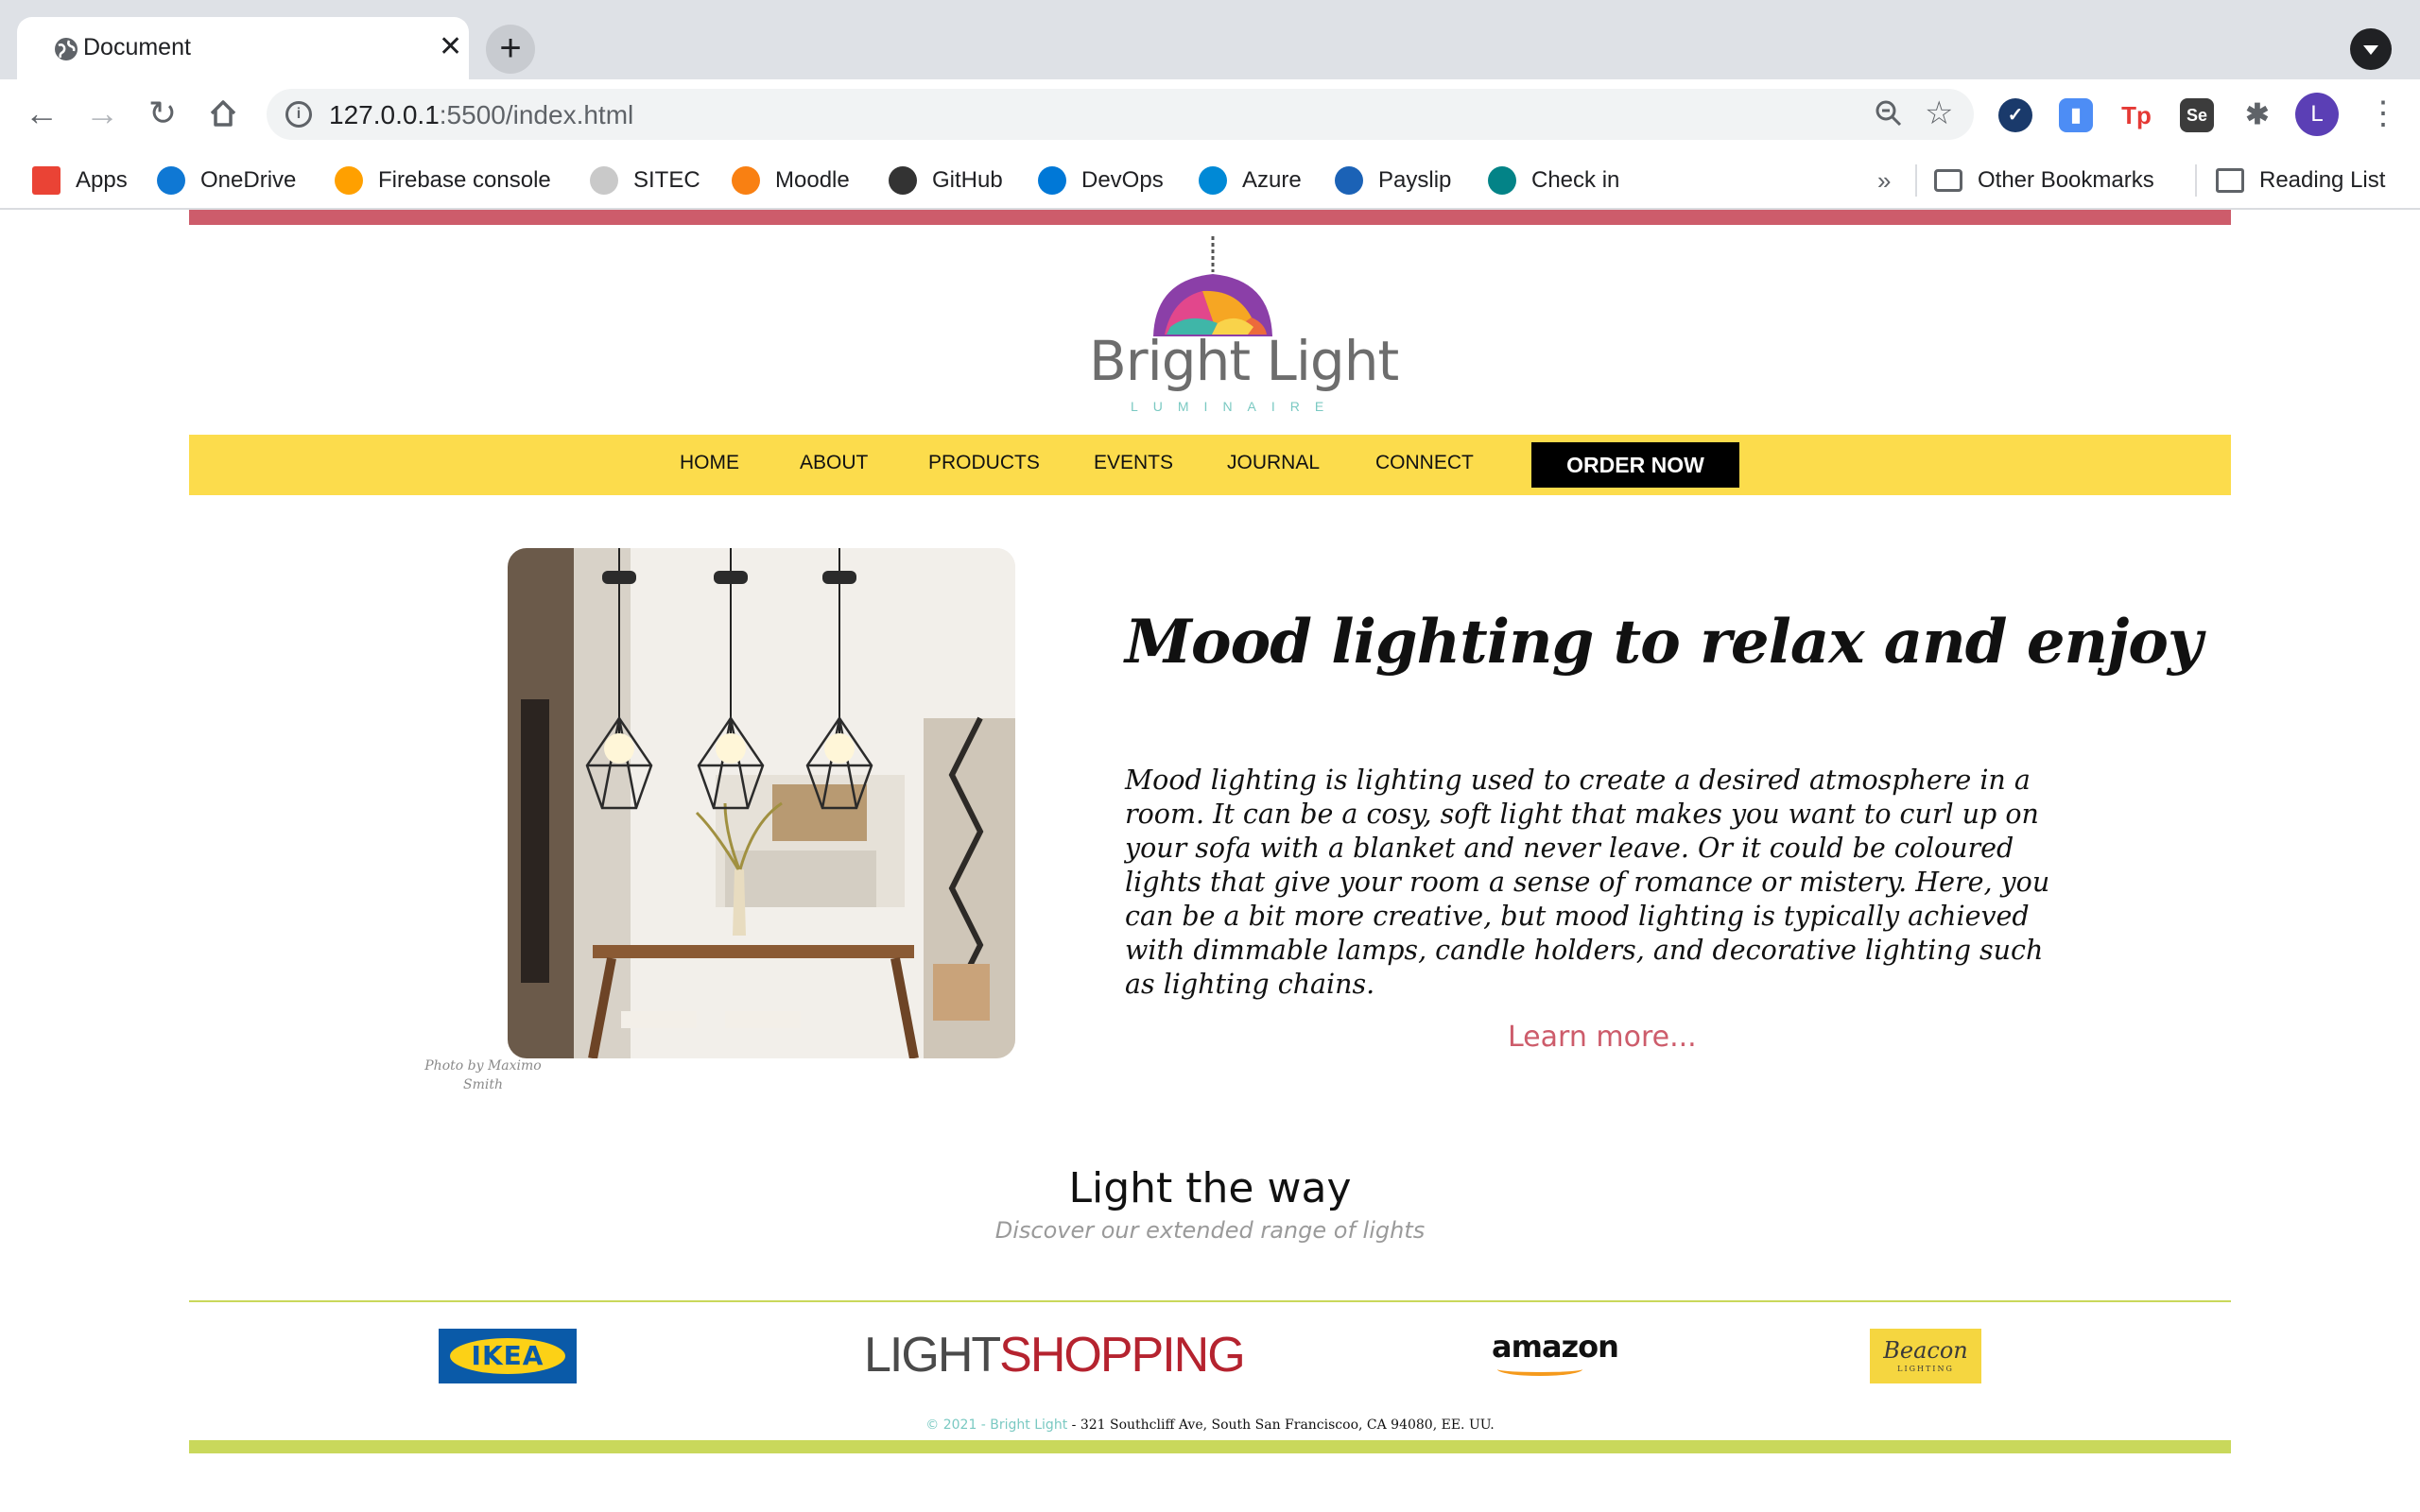 This screenshot has height=1512, width=2420. What do you see at coordinates (162, 113) in the screenshot?
I see `reload-icon: ↻` at bounding box center [162, 113].